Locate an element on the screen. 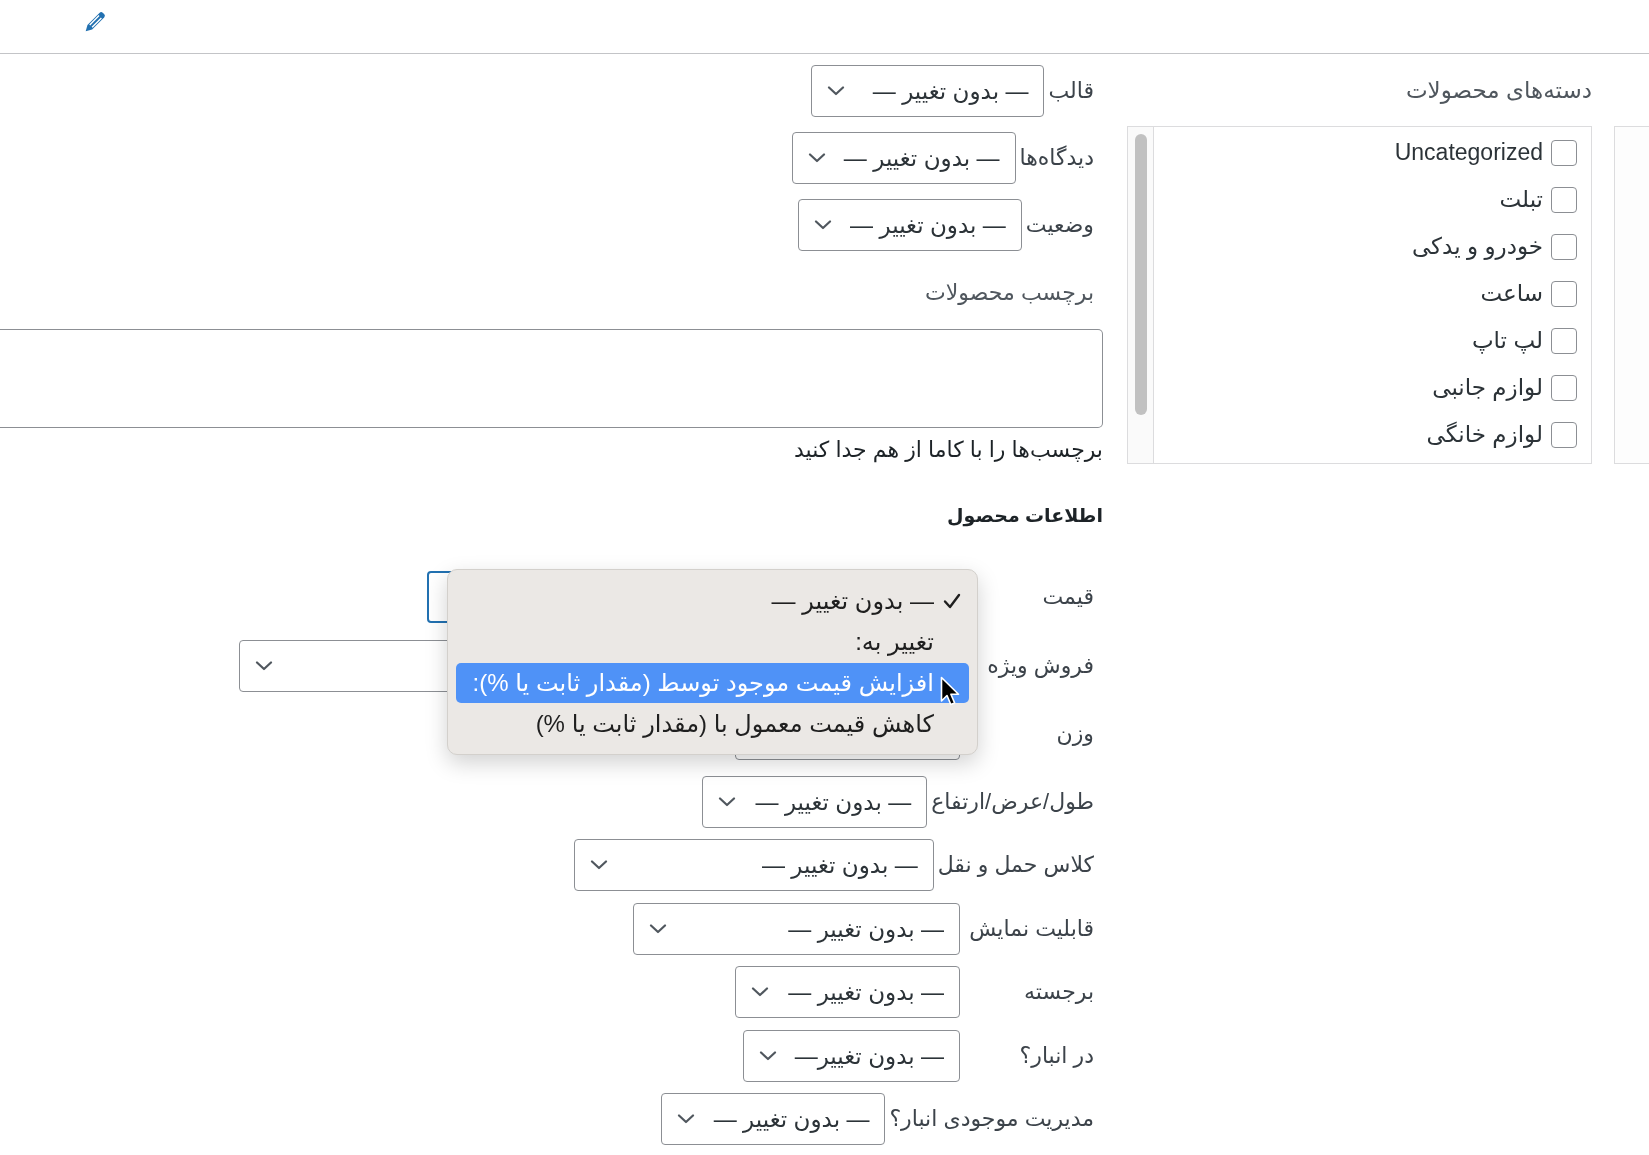  tags-textarea is located at coordinates (551, 378).